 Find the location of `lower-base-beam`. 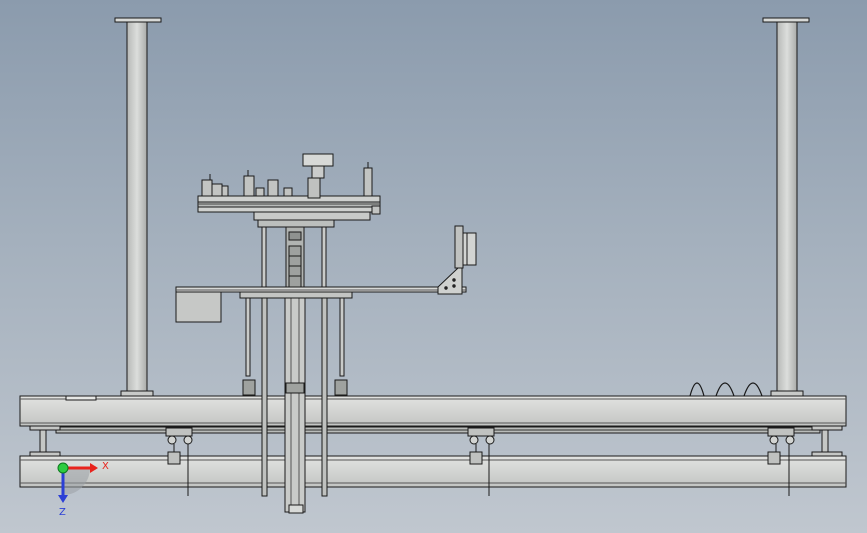

lower-base-beam is located at coordinates (433, 471).